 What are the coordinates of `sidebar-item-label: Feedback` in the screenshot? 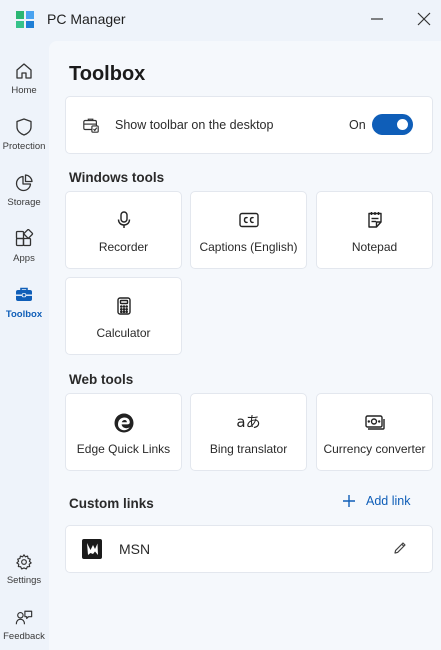 It's located at (24, 636).